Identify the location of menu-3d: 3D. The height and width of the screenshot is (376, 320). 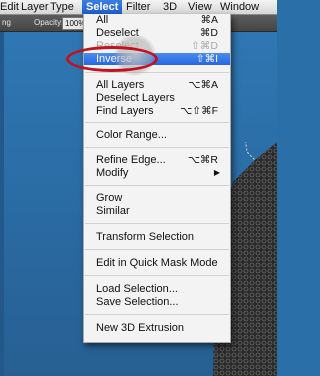
(170, 7).